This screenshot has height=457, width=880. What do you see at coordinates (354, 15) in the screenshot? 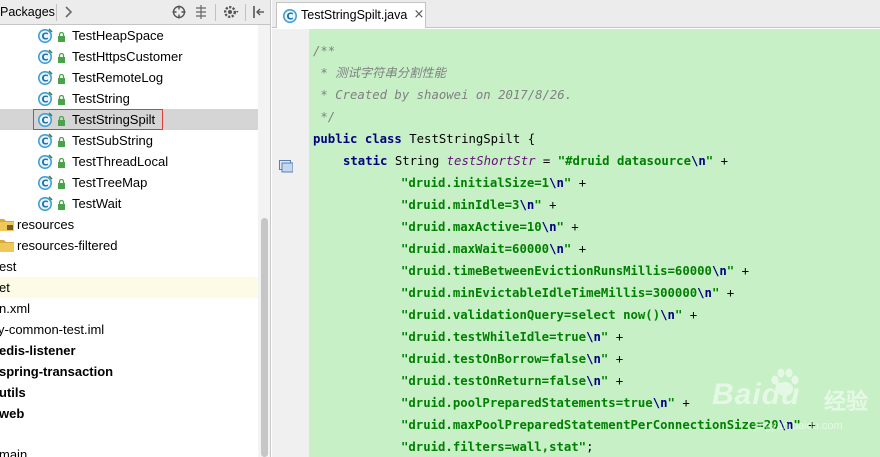
I see `editor-tab-label: TestStringSpilt.java` at bounding box center [354, 15].